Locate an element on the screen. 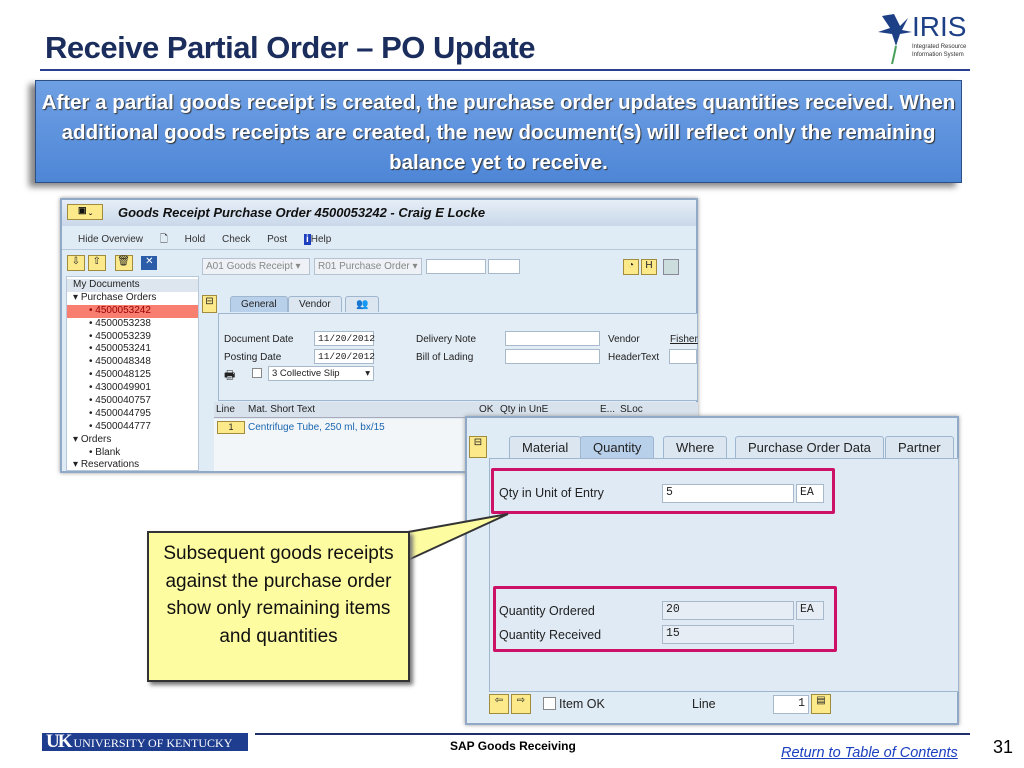  tree-item-po: • 4500053238 is located at coordinates (132, 324).